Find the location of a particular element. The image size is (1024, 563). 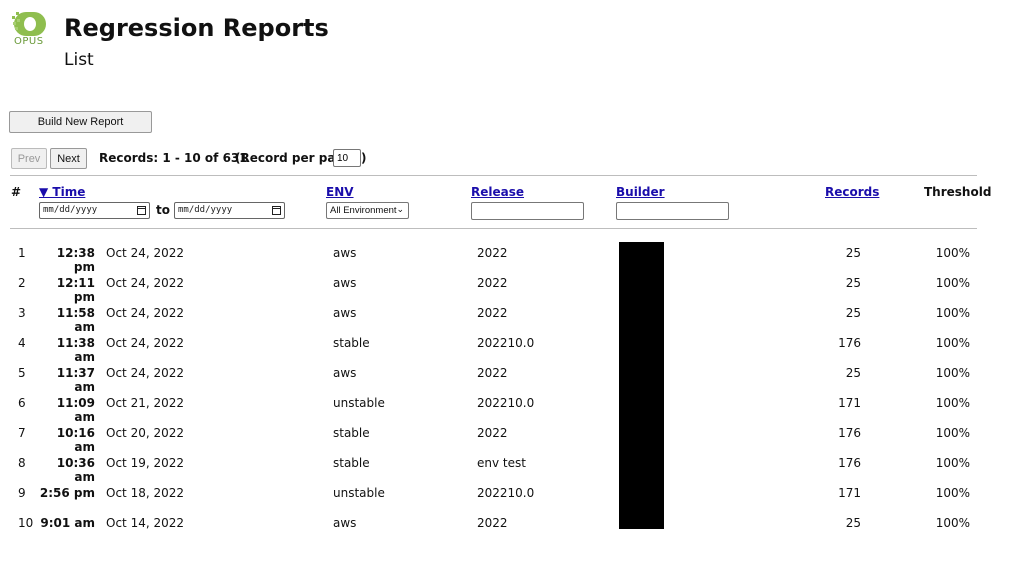

table-row: 3 11:58 am Oct 24, 2022 aws 2022 25 100% is located at coordinates (512, 321).